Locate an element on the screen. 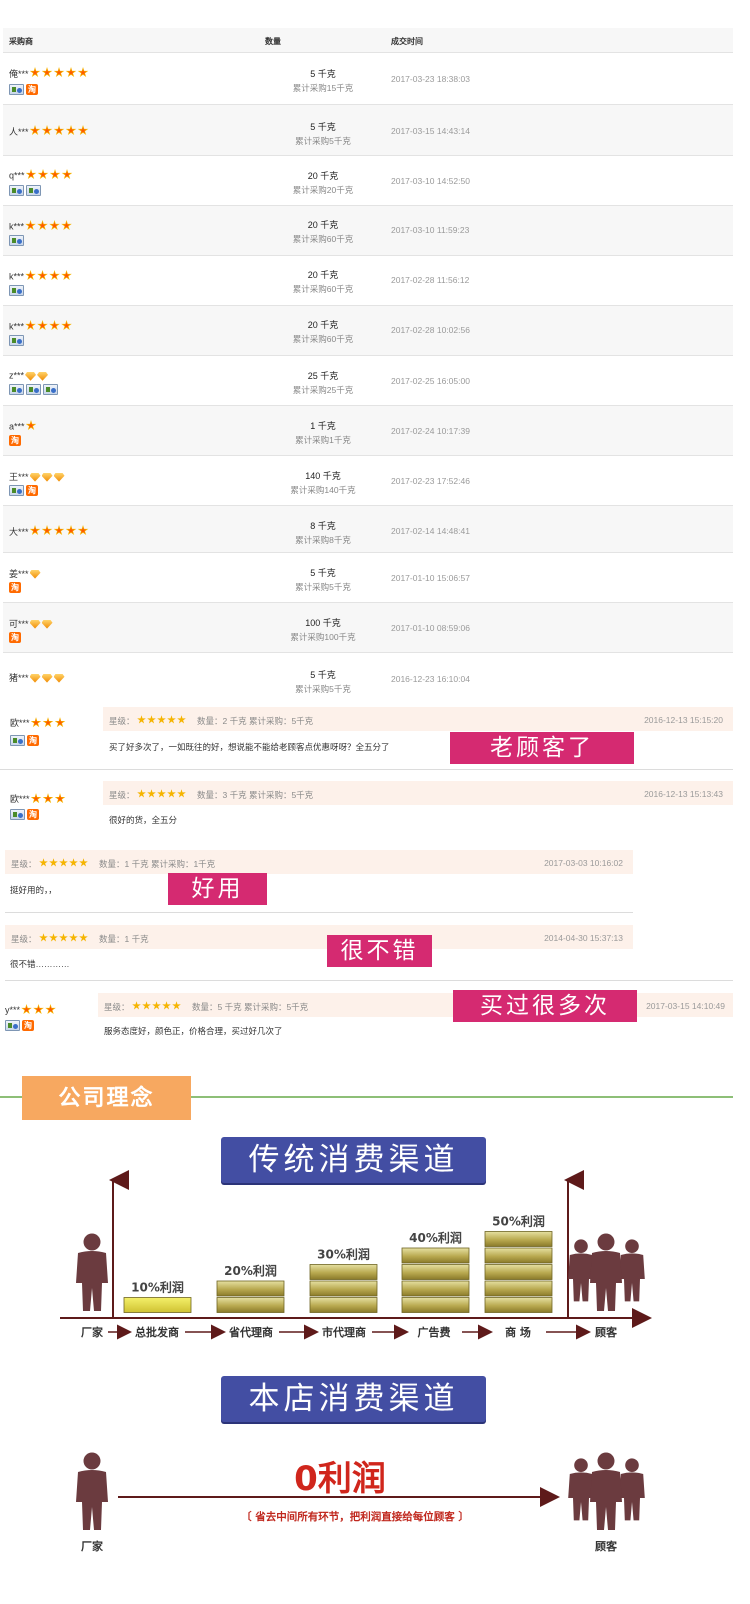  profit-label: 10%利润 is located at coordinates (157, 1287).